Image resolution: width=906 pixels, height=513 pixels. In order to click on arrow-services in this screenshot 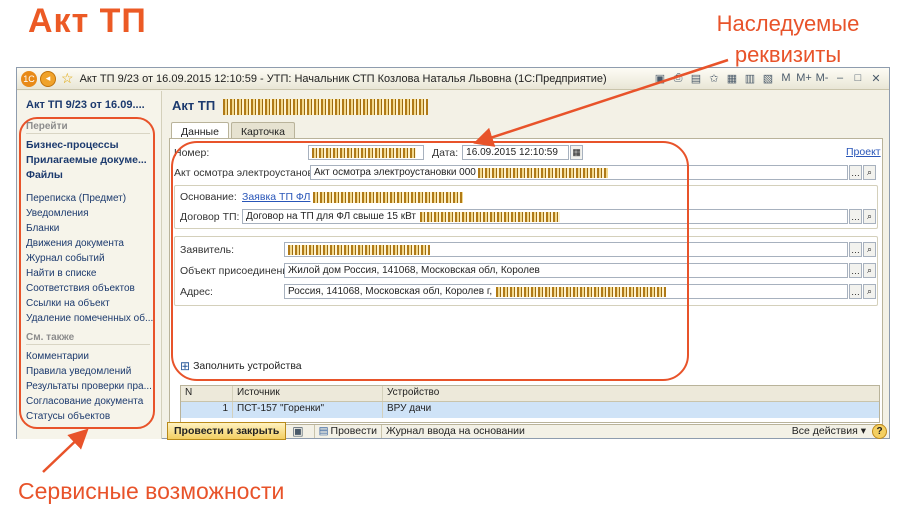, I will do `click(65, 450)`.